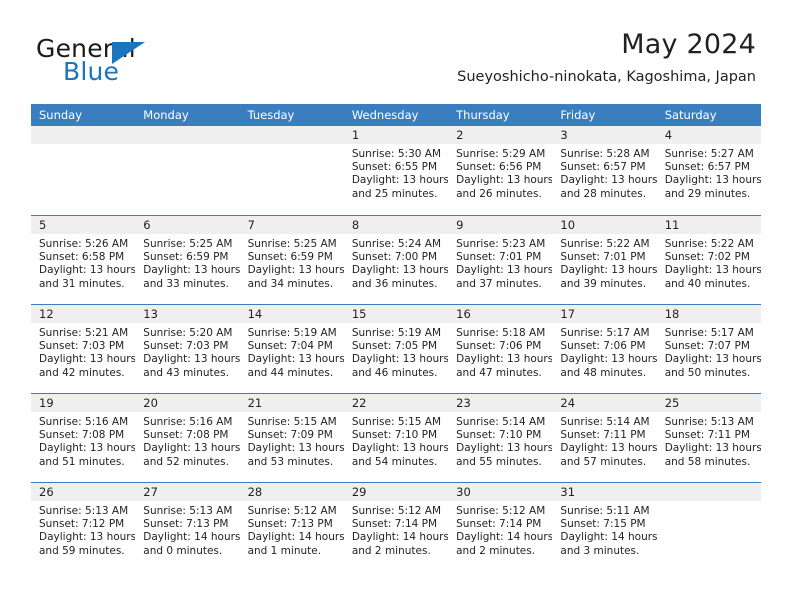 Image resolution: width=792 pixels, height=612 pixels. I want to click on sunset-line: Sunset: 7:13 PM, so click(186, 524).